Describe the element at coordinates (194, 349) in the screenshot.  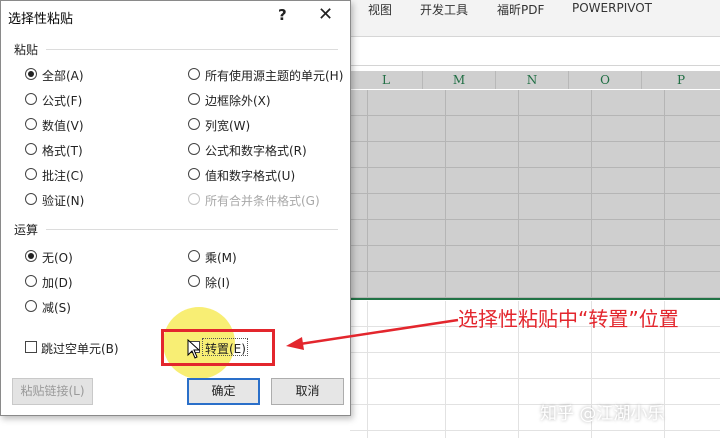
I see `mouse-cursor-icon` at that location.